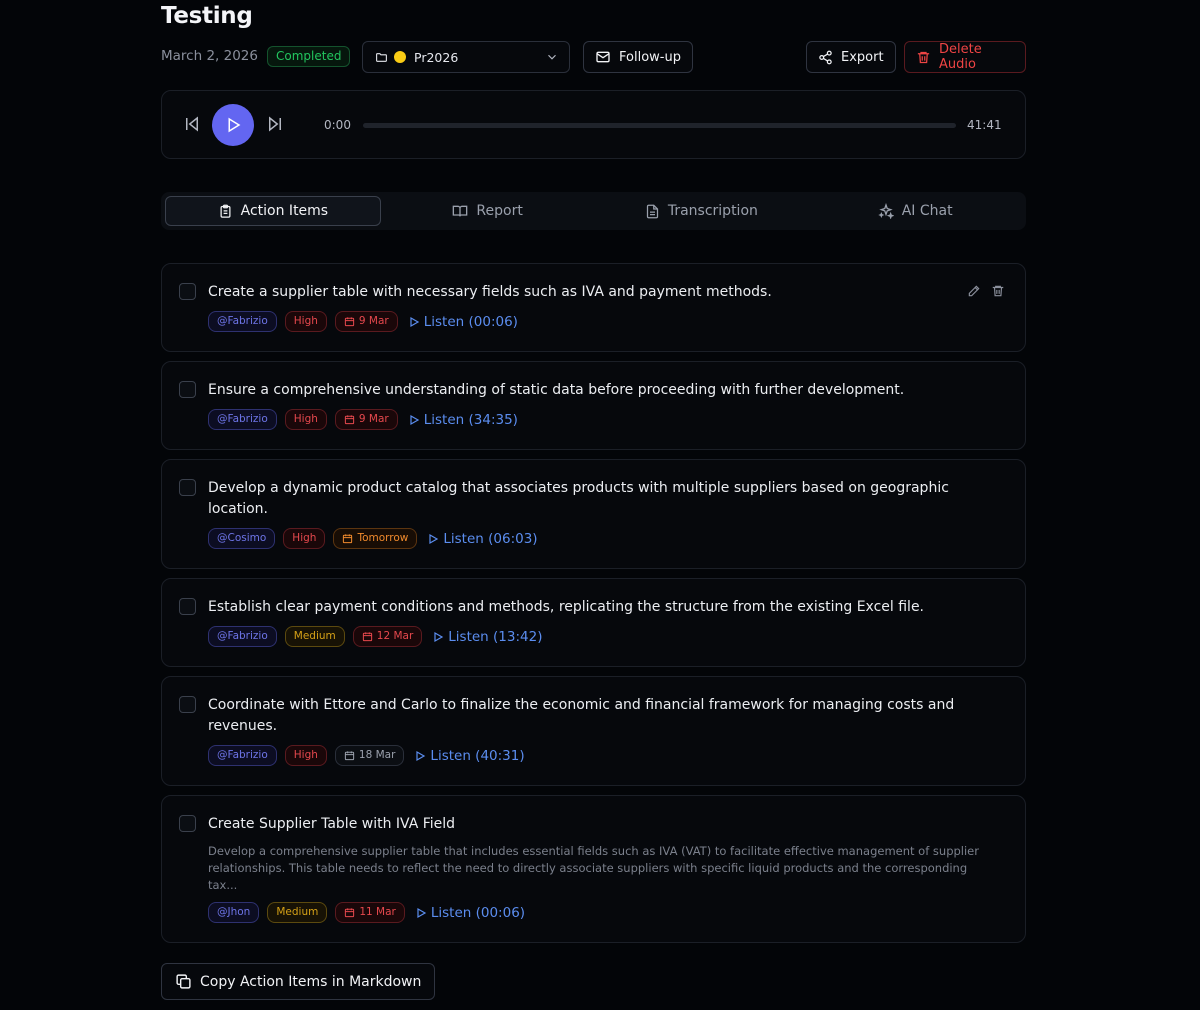  Describe the element at coordinates (463, 420) in the screenshot. I see `listen-link: Listen (34:35)` at that location.